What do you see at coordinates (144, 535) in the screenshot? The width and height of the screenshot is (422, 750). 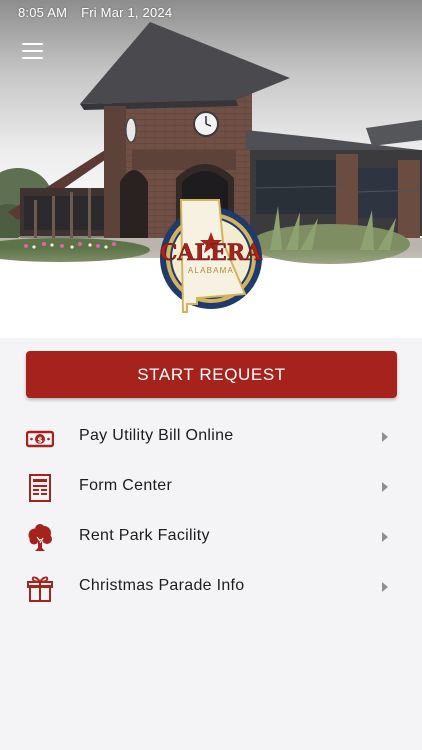 I see `menu-item-label: Rent Park Facility` at bounding box center [144, 535].